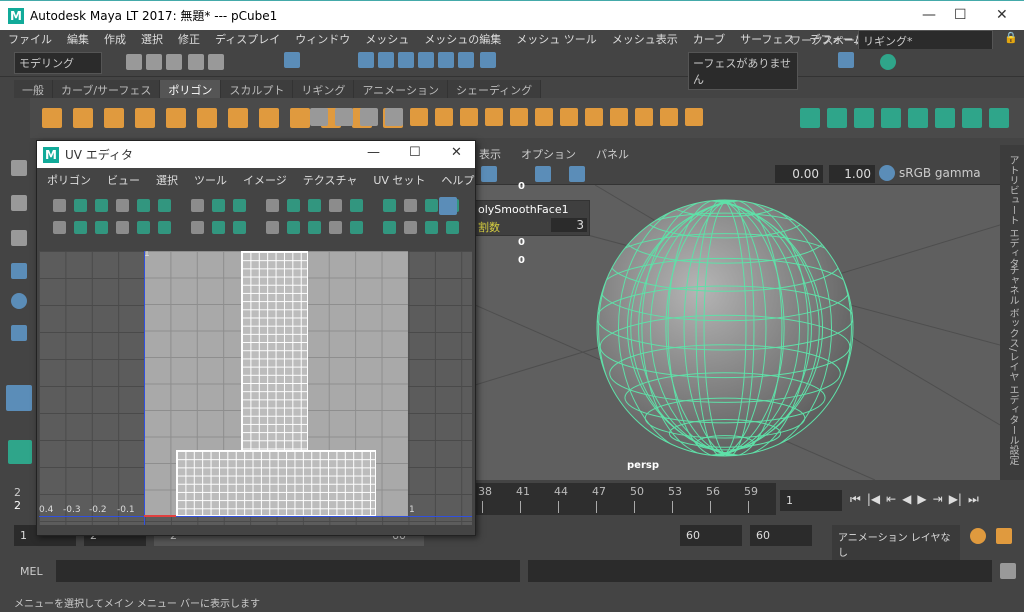 Image resolution: width=1024 pixels, height=612 pixels. I want to click on undo-icon, so click(196, 62).